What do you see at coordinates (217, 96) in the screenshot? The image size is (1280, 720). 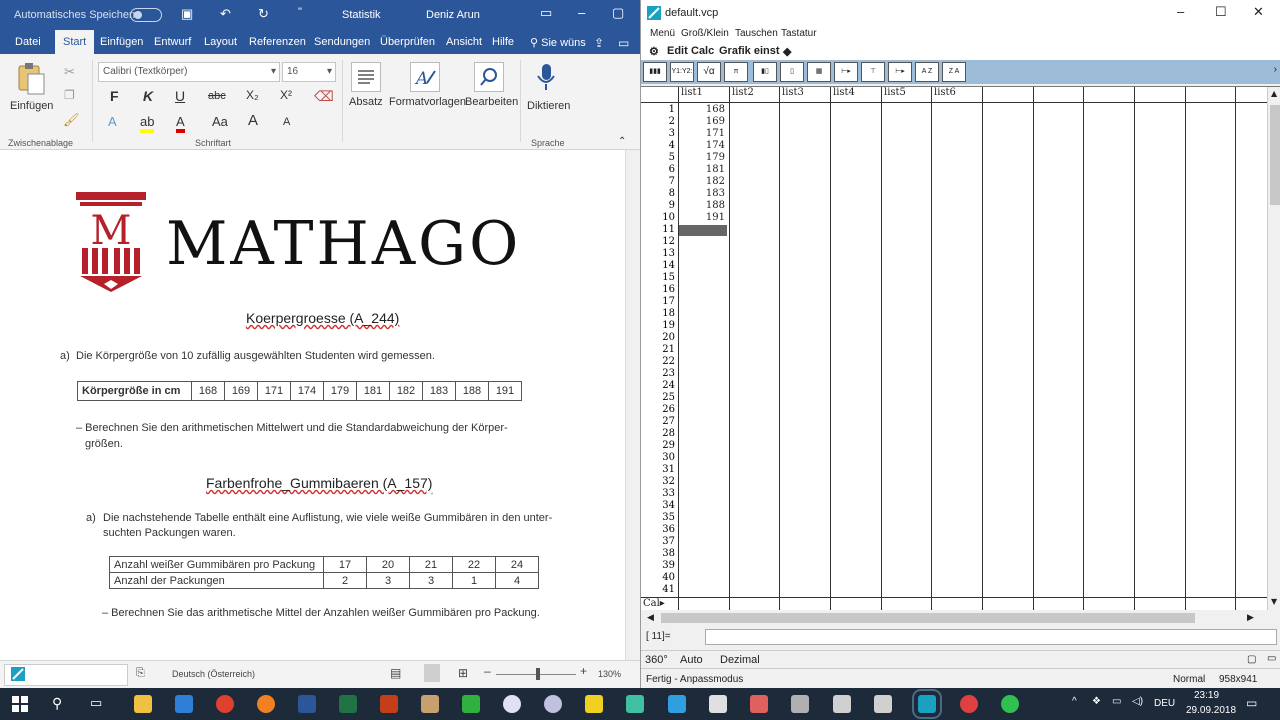 I see `strikethrough-button: abc` at bounding box center [217, 96].